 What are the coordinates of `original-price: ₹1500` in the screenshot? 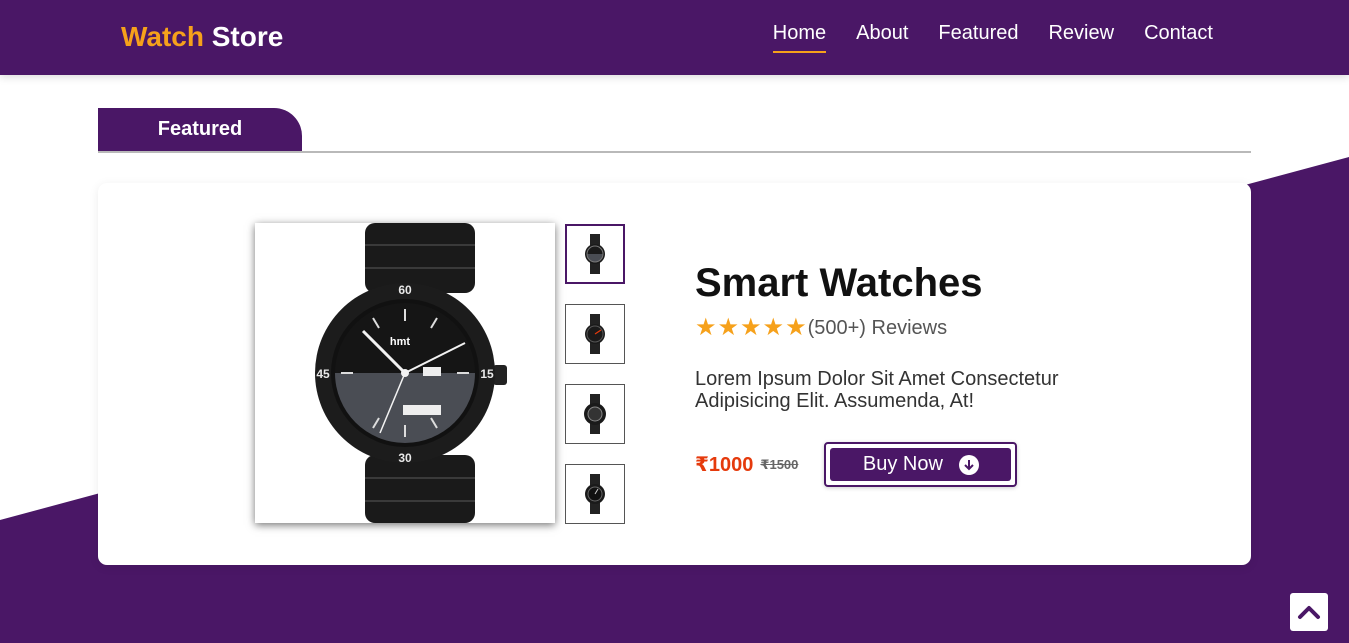 It's located at (779, 464).